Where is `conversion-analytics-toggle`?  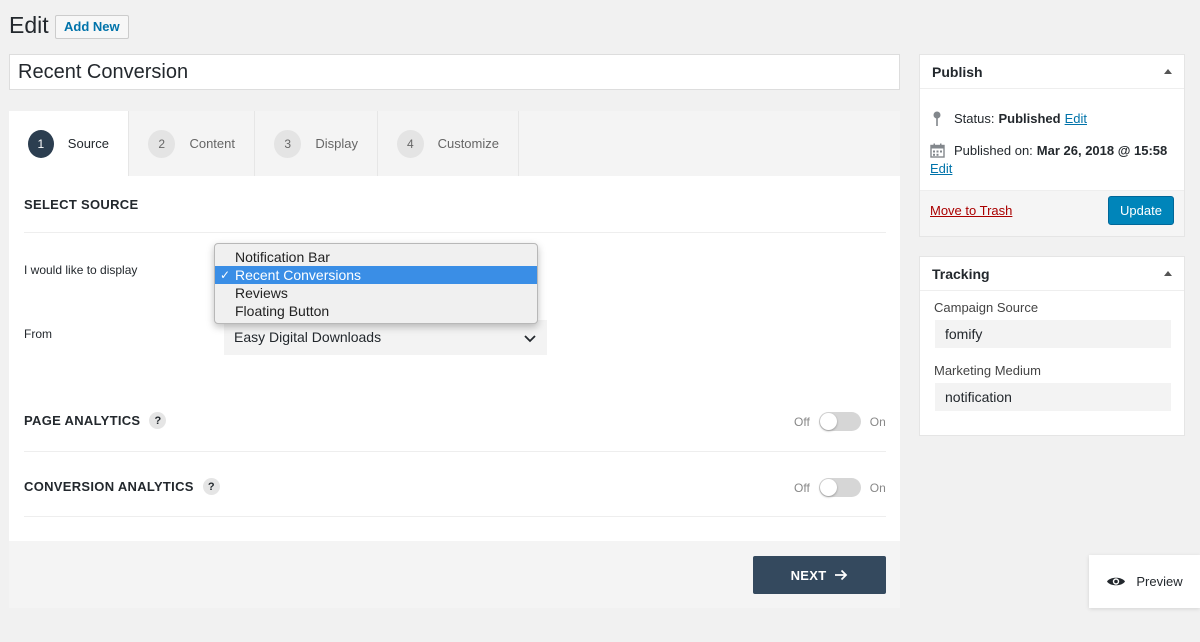
conversion-analytics-toggle is located at coordinates (839, 487).